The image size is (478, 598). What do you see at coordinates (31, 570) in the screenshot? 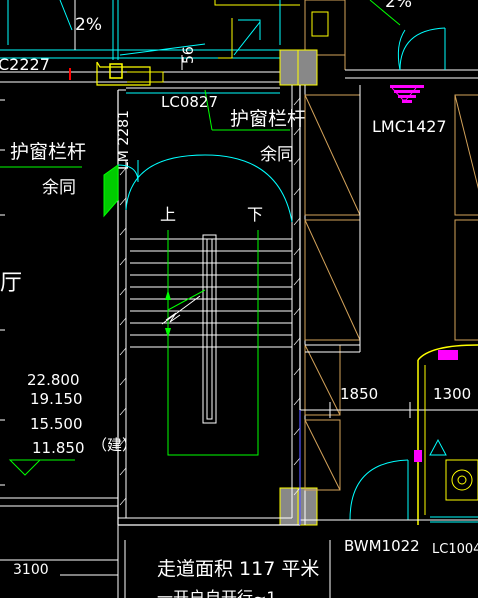
I see `dim-3100: 3100` at bounding box center [31, 570].